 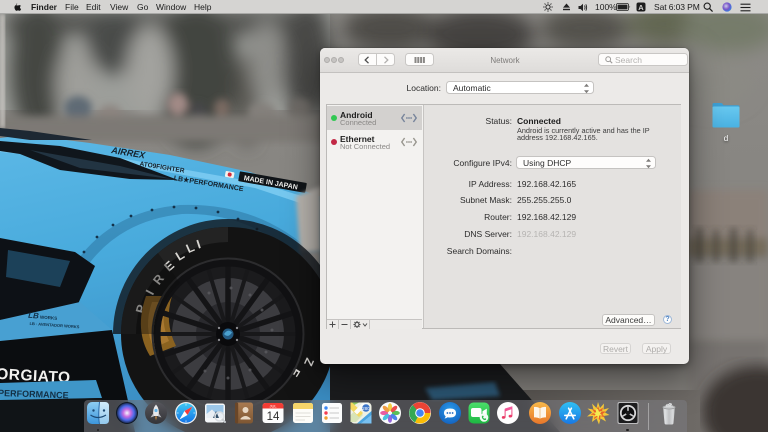 What do you see at coordinates (273, 417) in the screenshot?
I see `svg-text: 14` at bounding box center [273, 417].